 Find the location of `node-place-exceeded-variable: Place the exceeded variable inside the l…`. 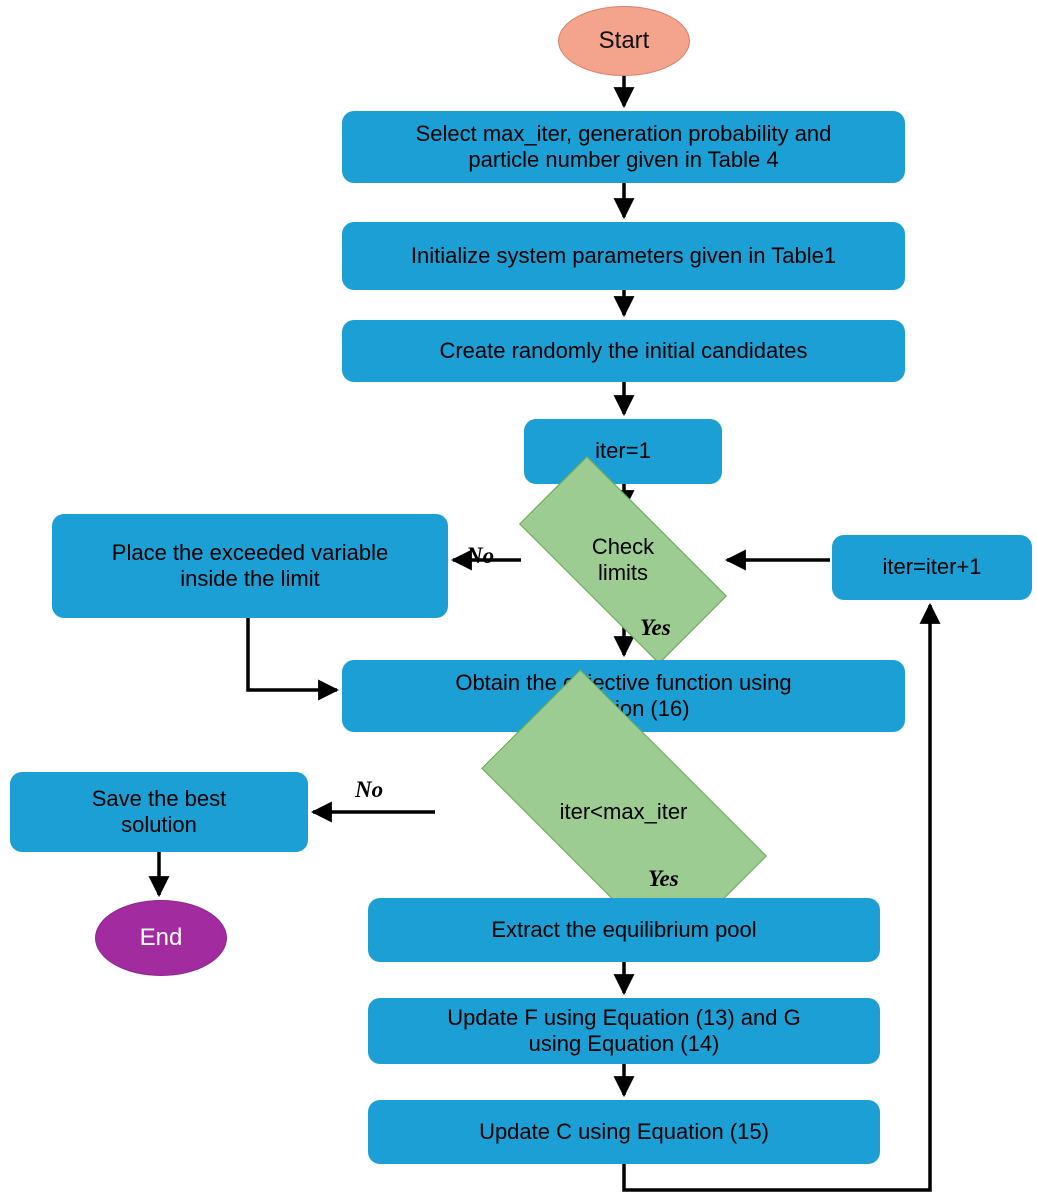

node-place-exceeded-variable: Place the exceeded variable inside the l… is located at coordinates (250, 566).